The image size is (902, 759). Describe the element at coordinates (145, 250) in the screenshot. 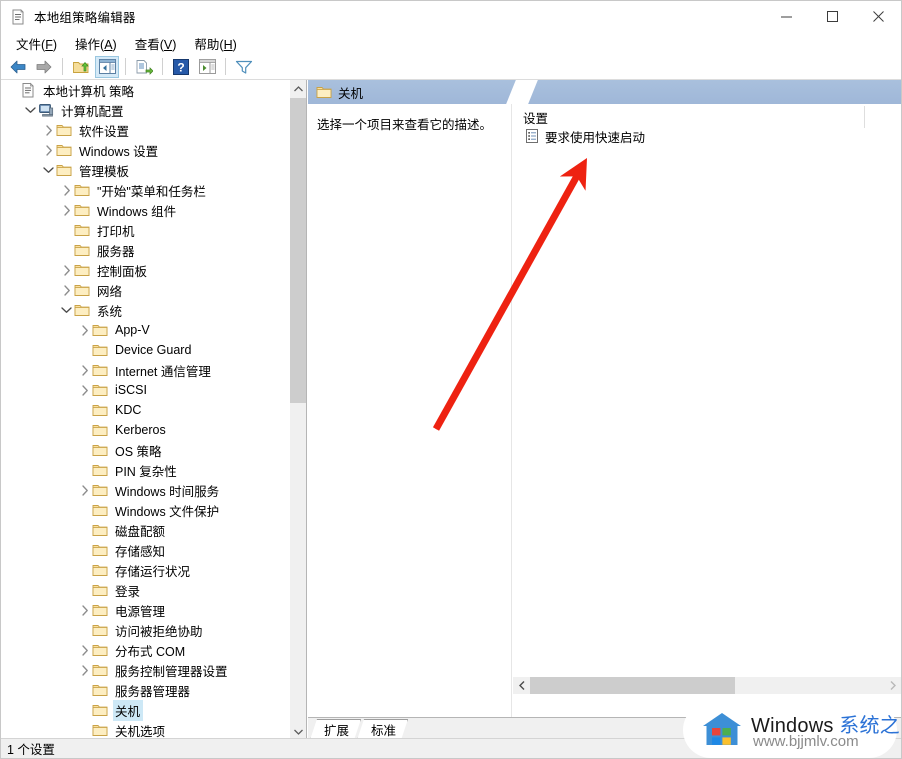

I see `tree-item-8: 服务器` at that location.